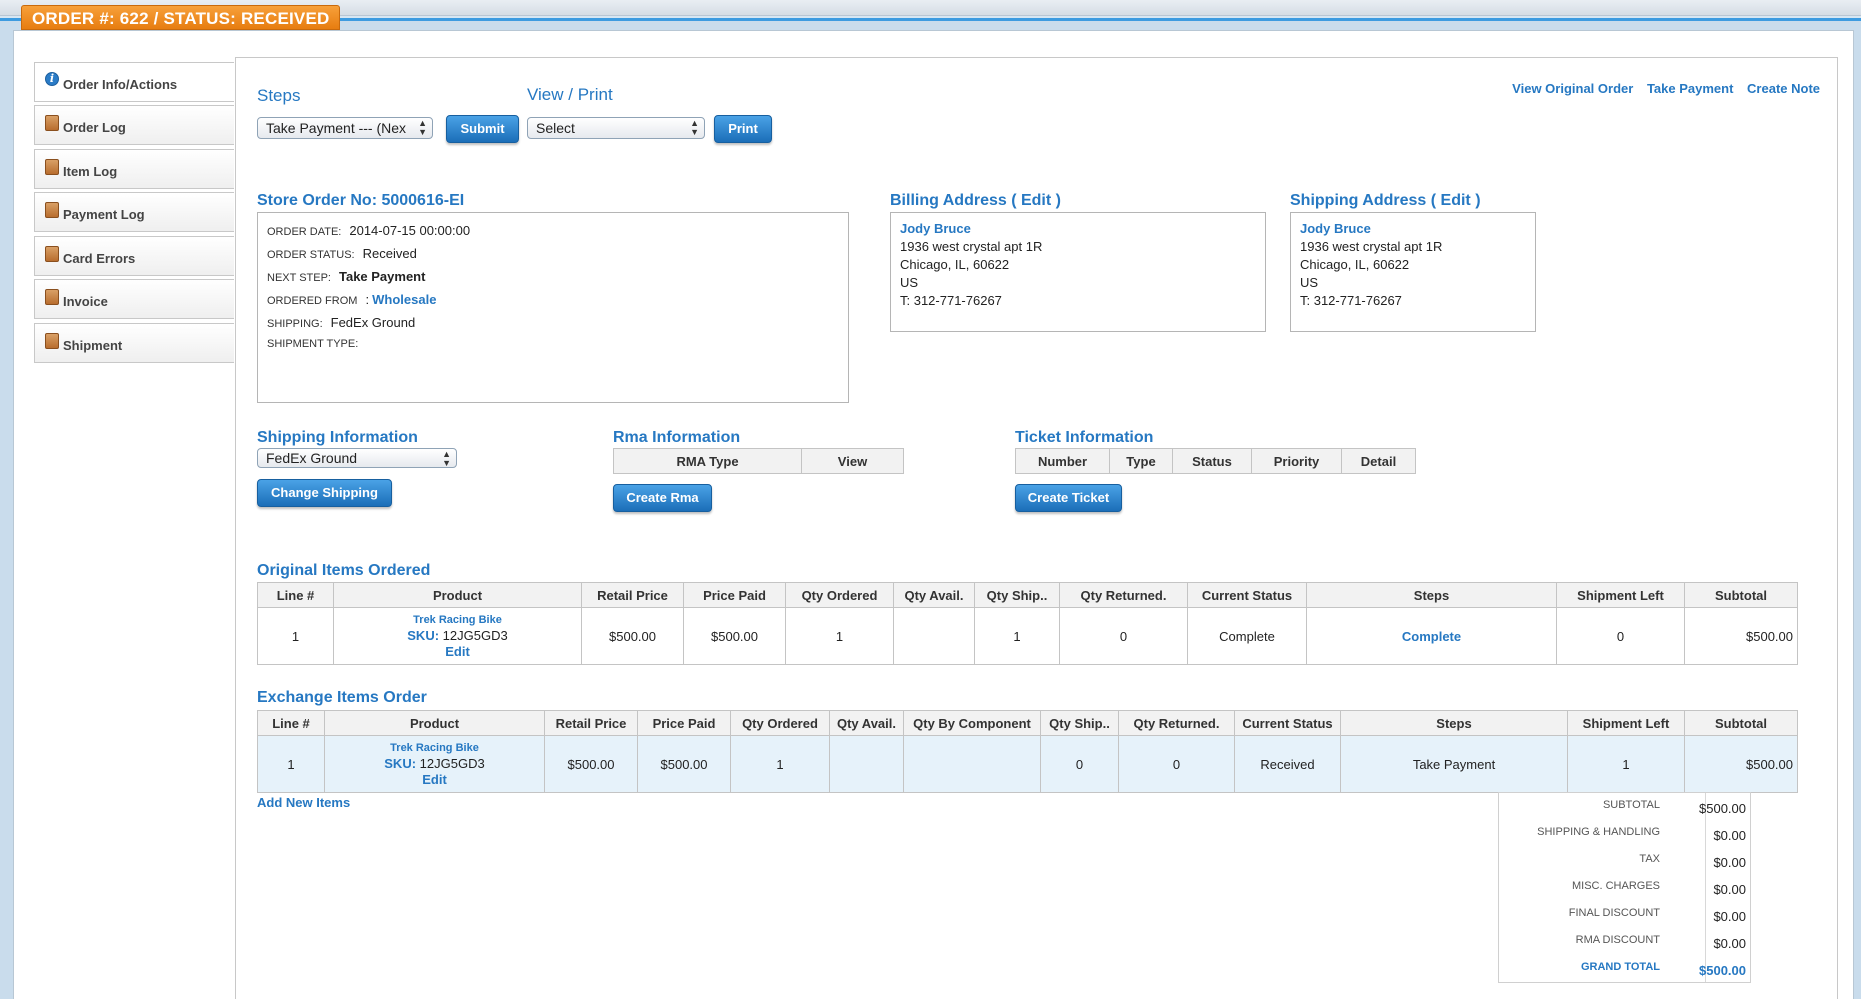  What do you see at coordinates (1084, 437) in the screenshot?
I see `ticket-information-title: Ticket Information` at bounding box center [1084, 437].